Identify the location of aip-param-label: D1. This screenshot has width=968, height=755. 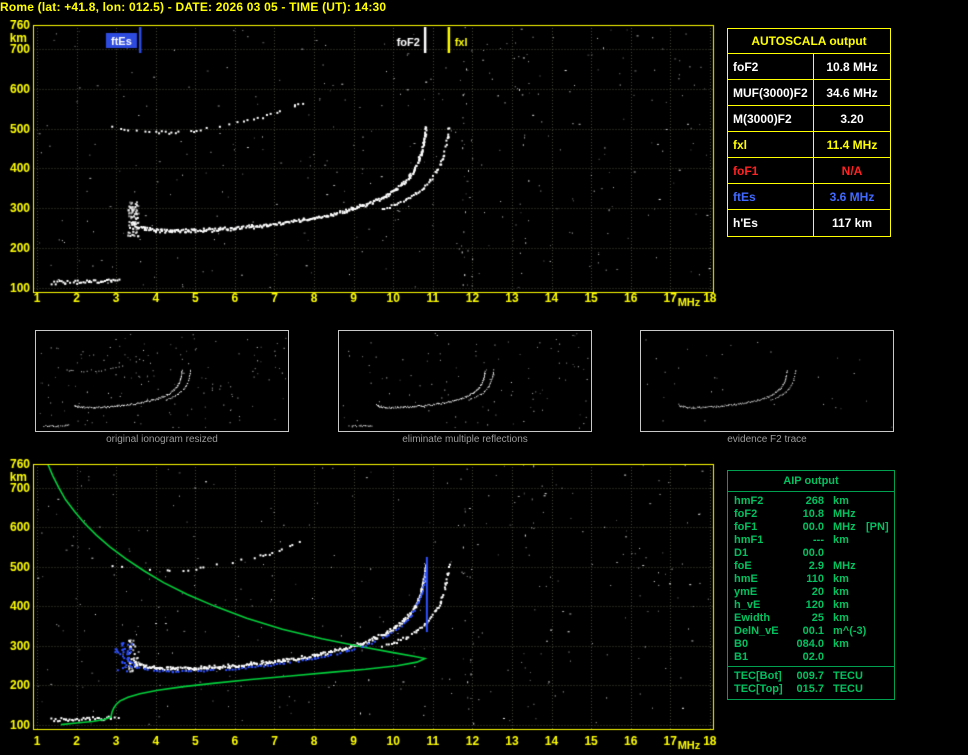
(741, 553).